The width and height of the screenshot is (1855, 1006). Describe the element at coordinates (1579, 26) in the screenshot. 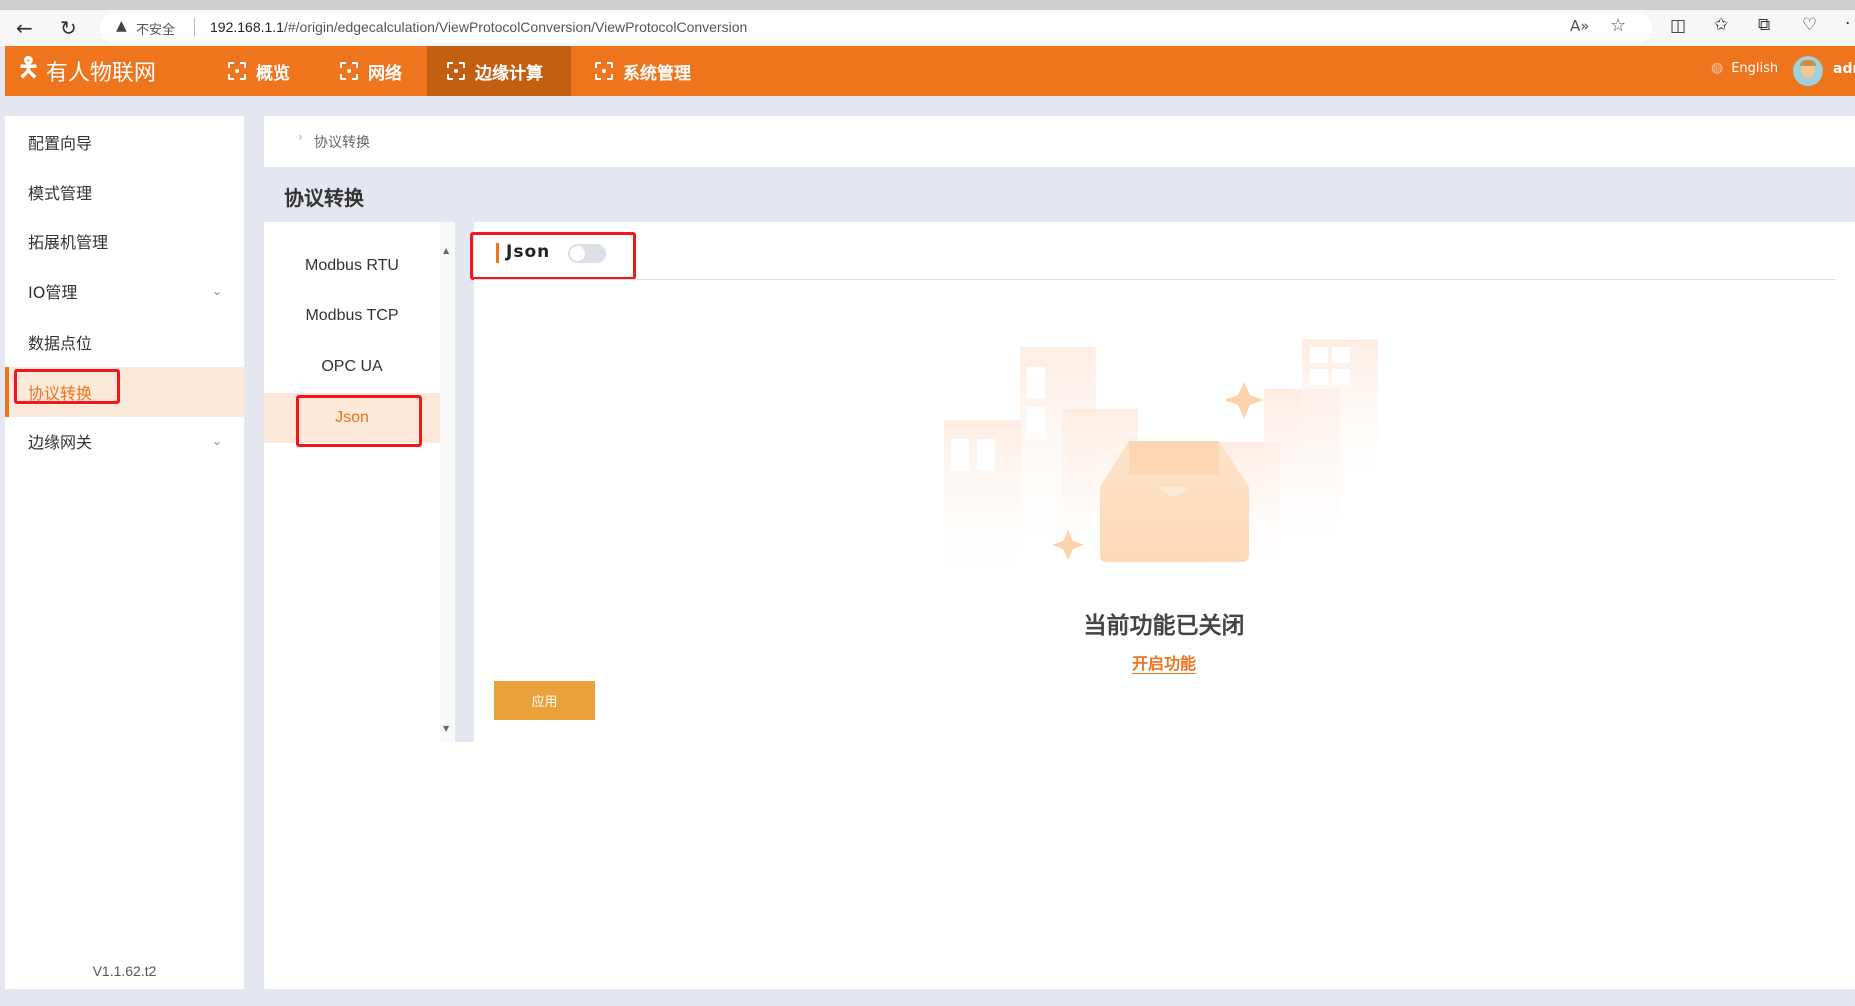

I see `read-aloud-icon: A͏»` at that location.